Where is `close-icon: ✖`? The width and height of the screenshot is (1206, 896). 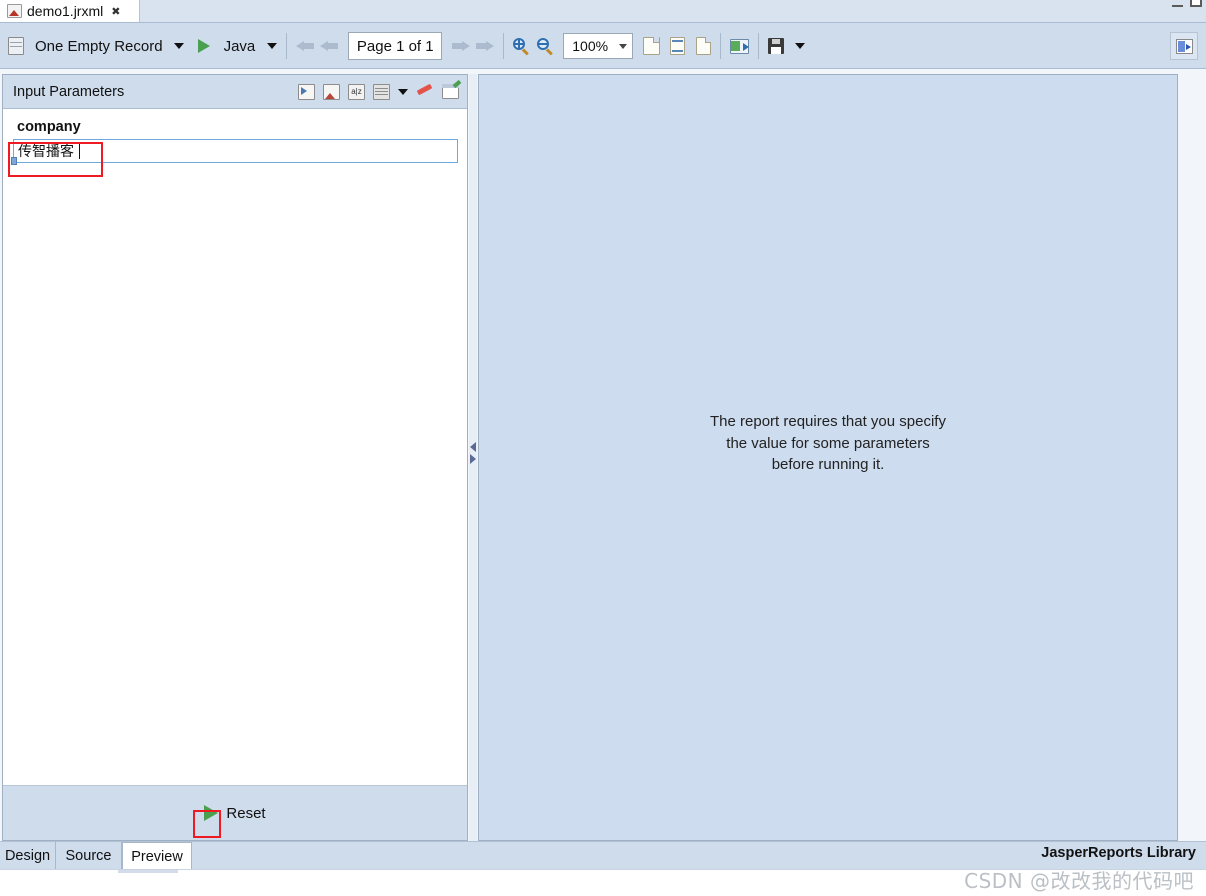
close-icon: ✖ is located at coordinates (115, 11).